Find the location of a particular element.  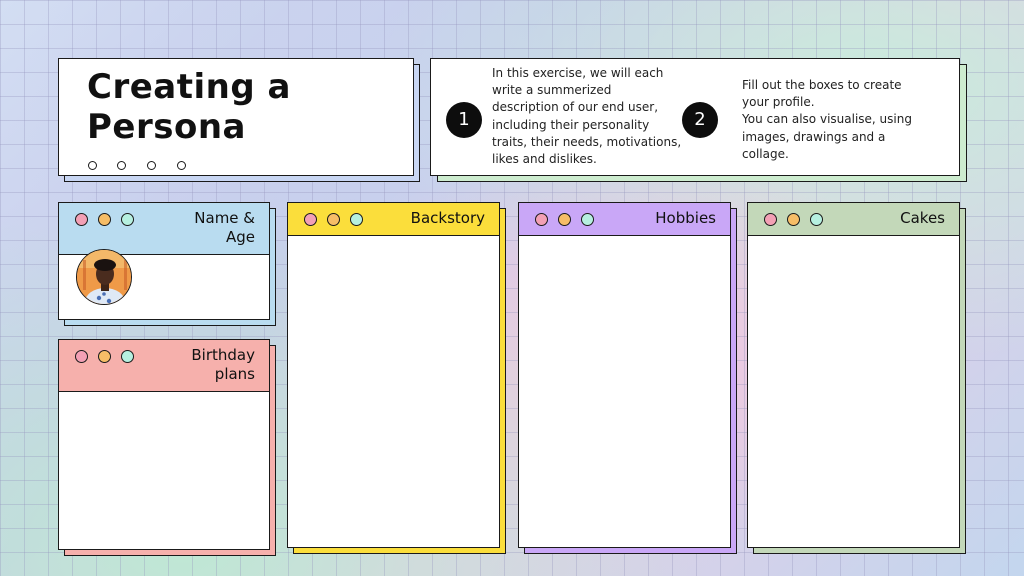

backstory-card: Backstory is located at coordinates (393, 375).